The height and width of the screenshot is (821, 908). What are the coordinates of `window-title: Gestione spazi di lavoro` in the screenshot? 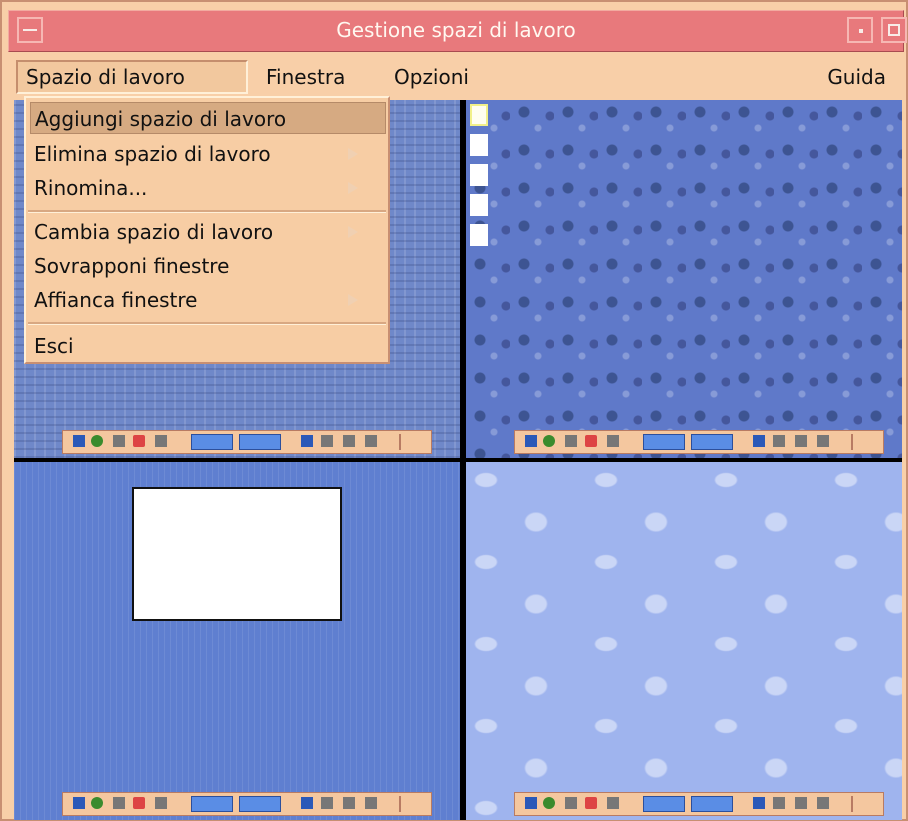 It's located at (456, 30).